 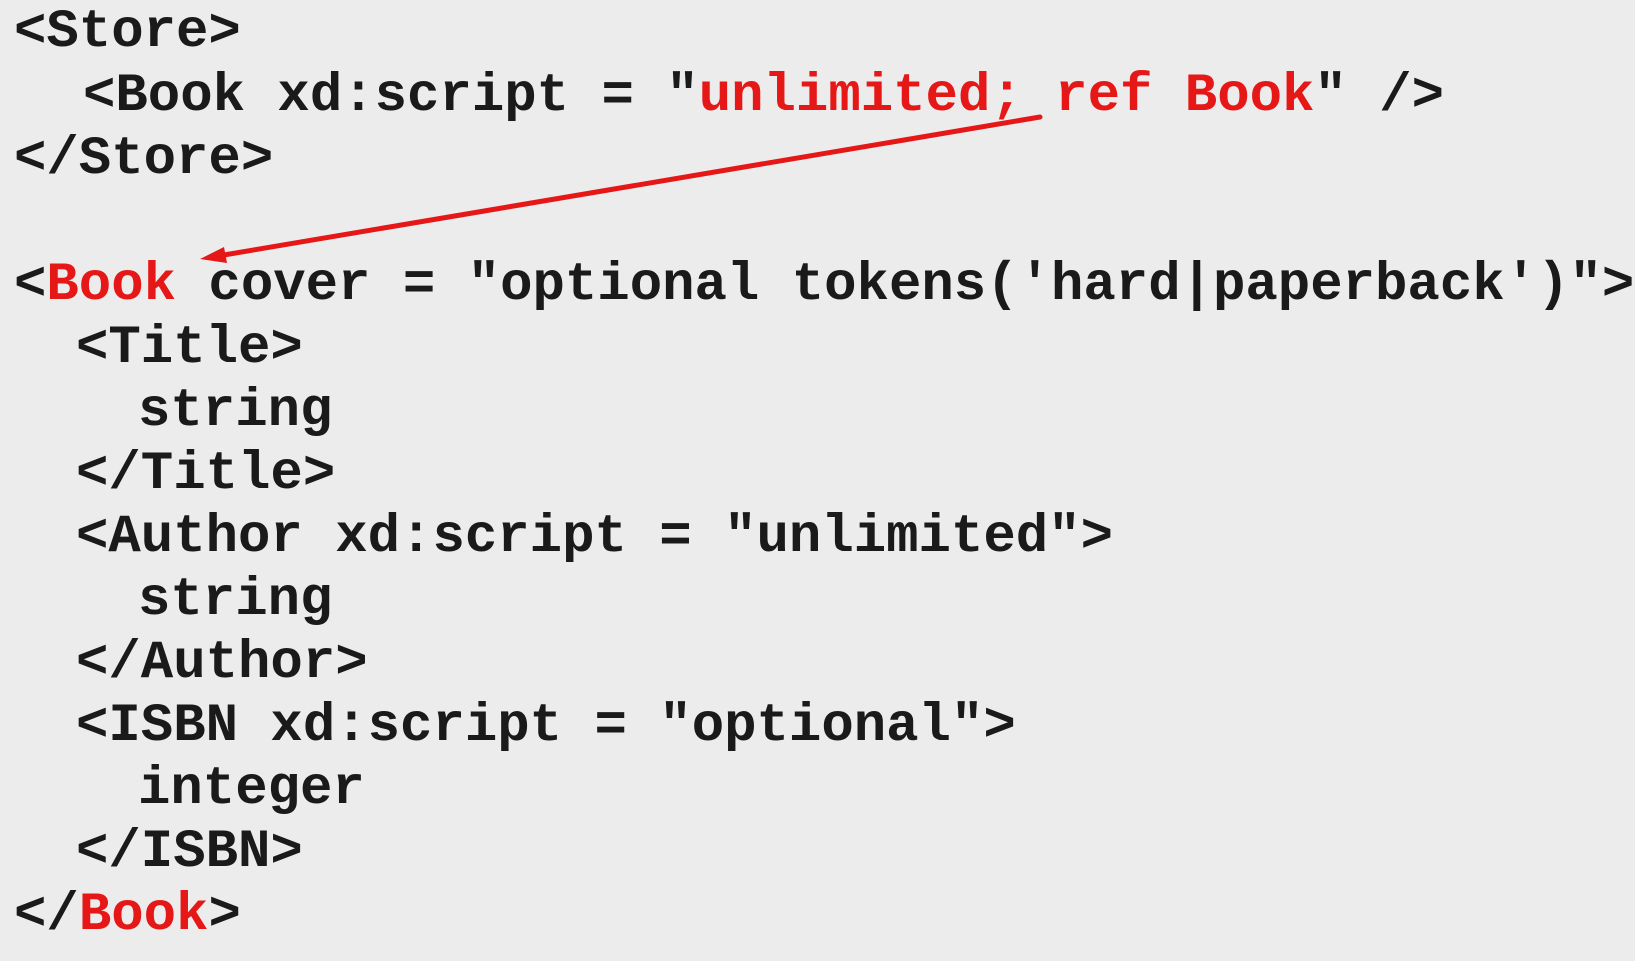 I want to click on author-open-tag: <Author xd:script = "unlimited">, so click(x=594, y=538).